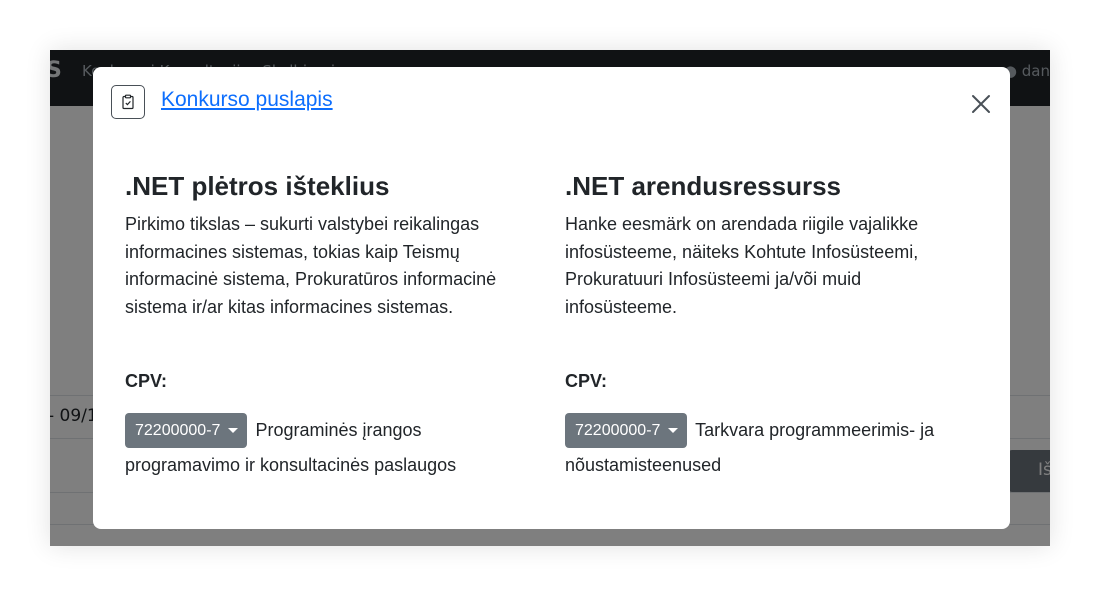  I want to click on clipboard-check-icon, so click(128, 102).